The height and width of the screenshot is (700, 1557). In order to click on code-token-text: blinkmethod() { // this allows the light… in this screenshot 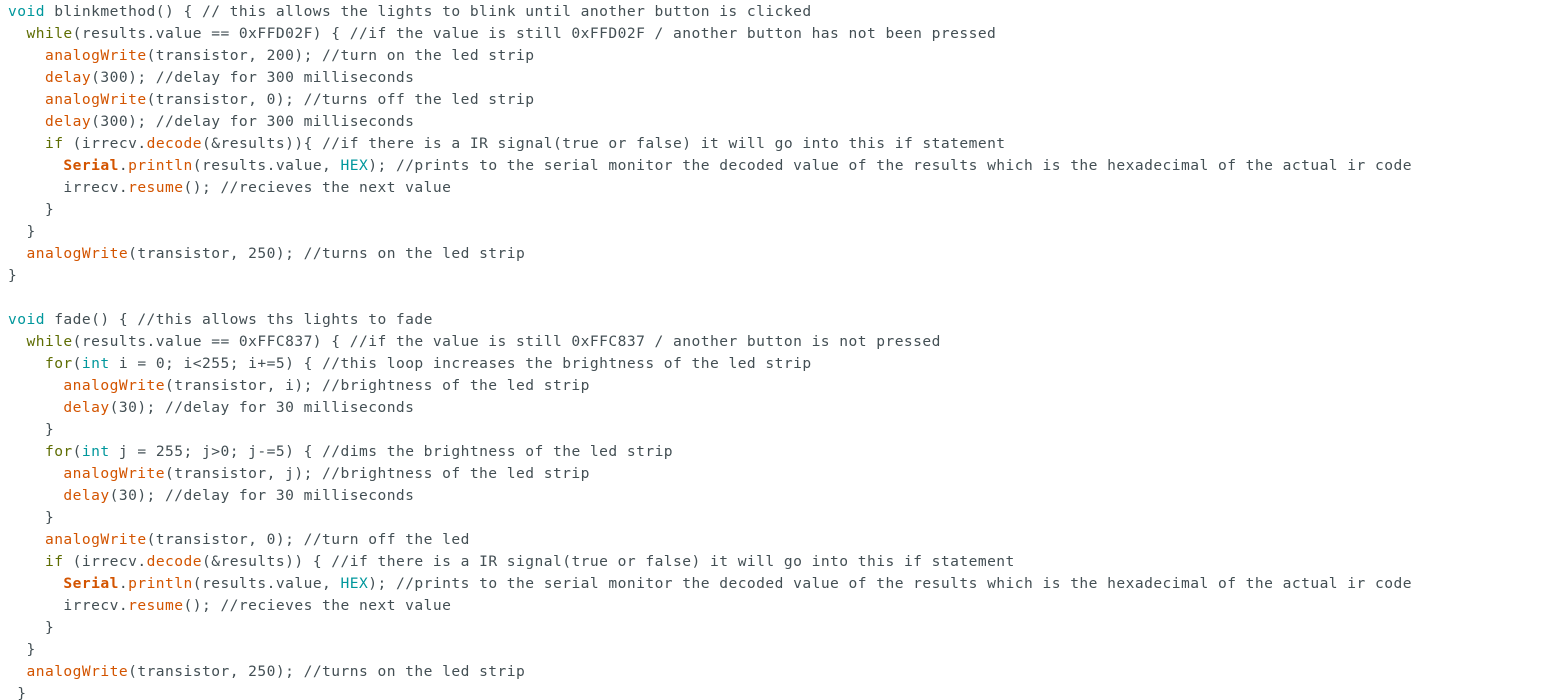, I will do `click(428, 11)`.